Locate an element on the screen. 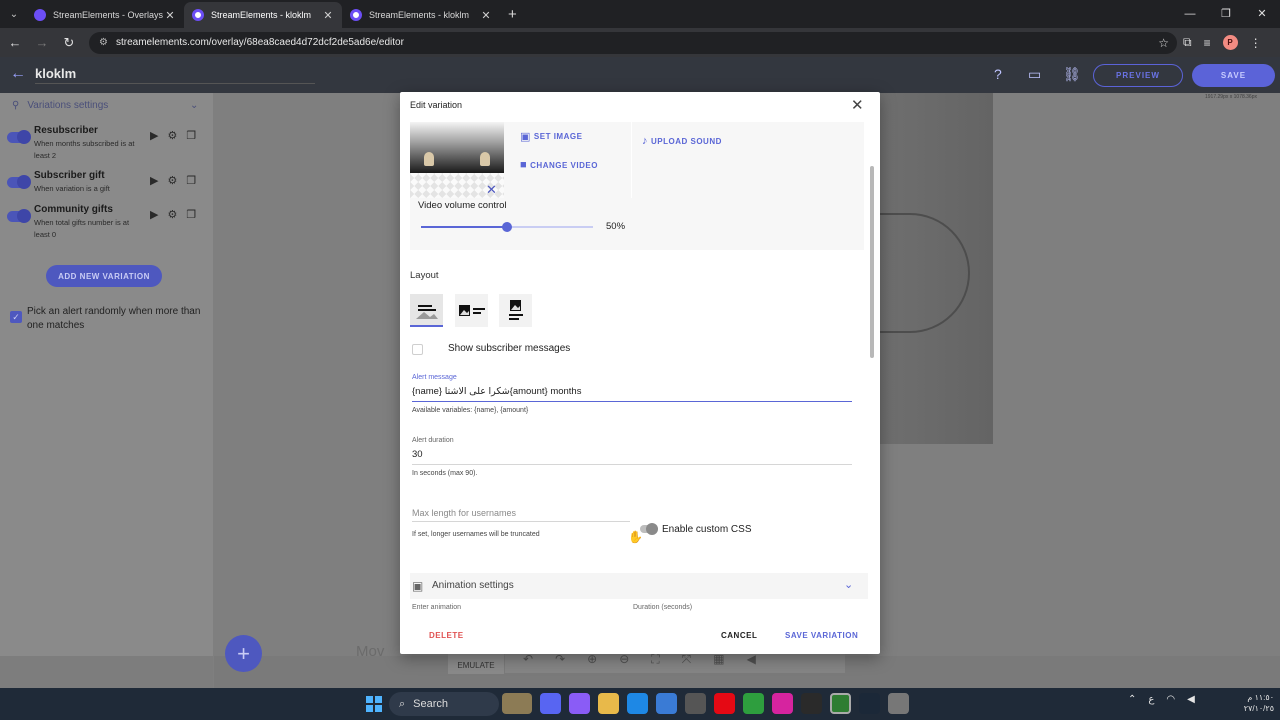  save-variation-button: SAVE VARIATION is located at coordinates (821, 635).